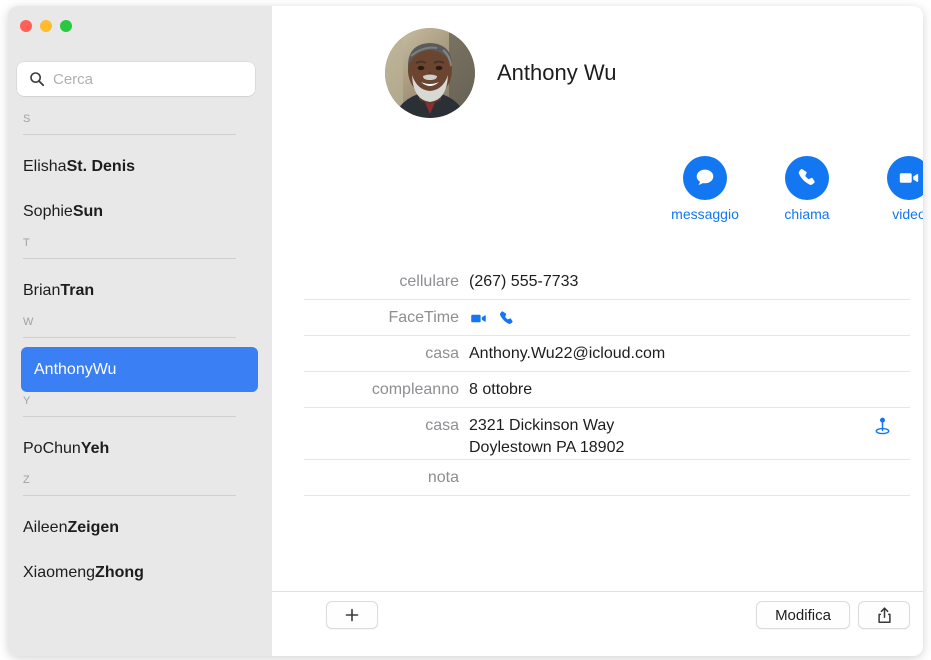 This screenshot has height=660, width=931. I want to click on contact-list-item: Brian Tran, so click(133, 290).